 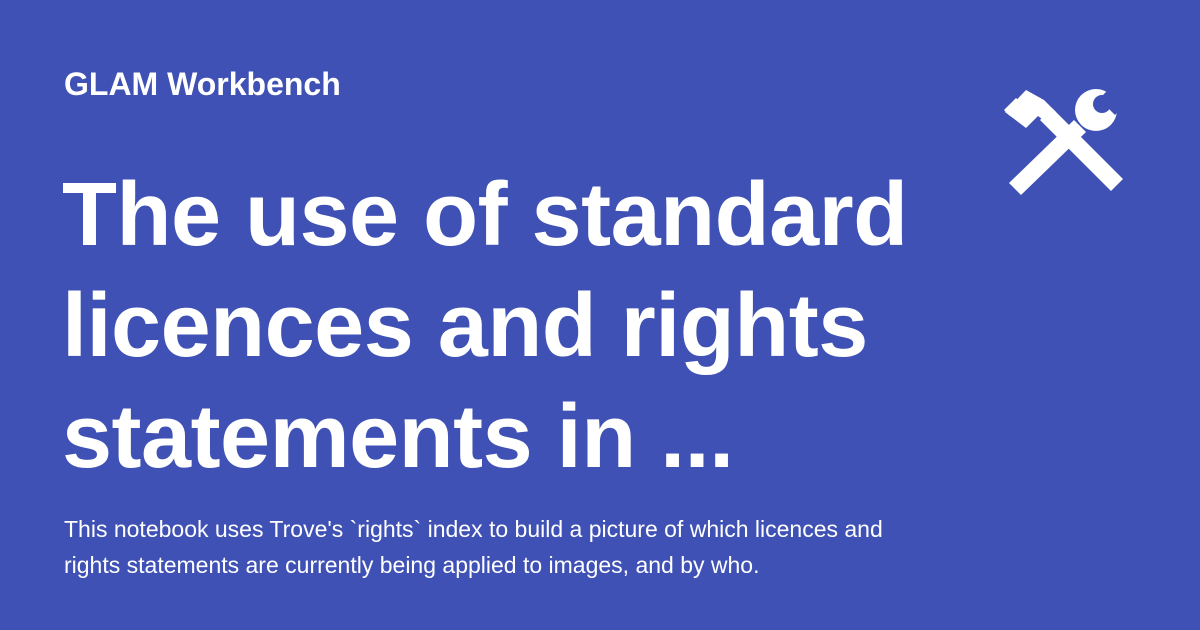 What do you see at coordinates (1047, 157) in the screenshot?
I see `wrench-handle-shape` at bounding box center [1047, 157].